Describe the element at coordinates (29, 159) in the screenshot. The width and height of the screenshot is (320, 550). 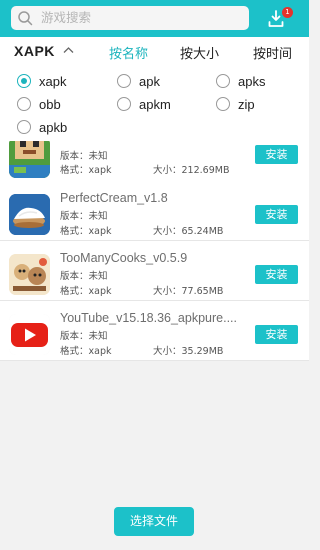
I see `app-icon-minecraft-style` at that location.